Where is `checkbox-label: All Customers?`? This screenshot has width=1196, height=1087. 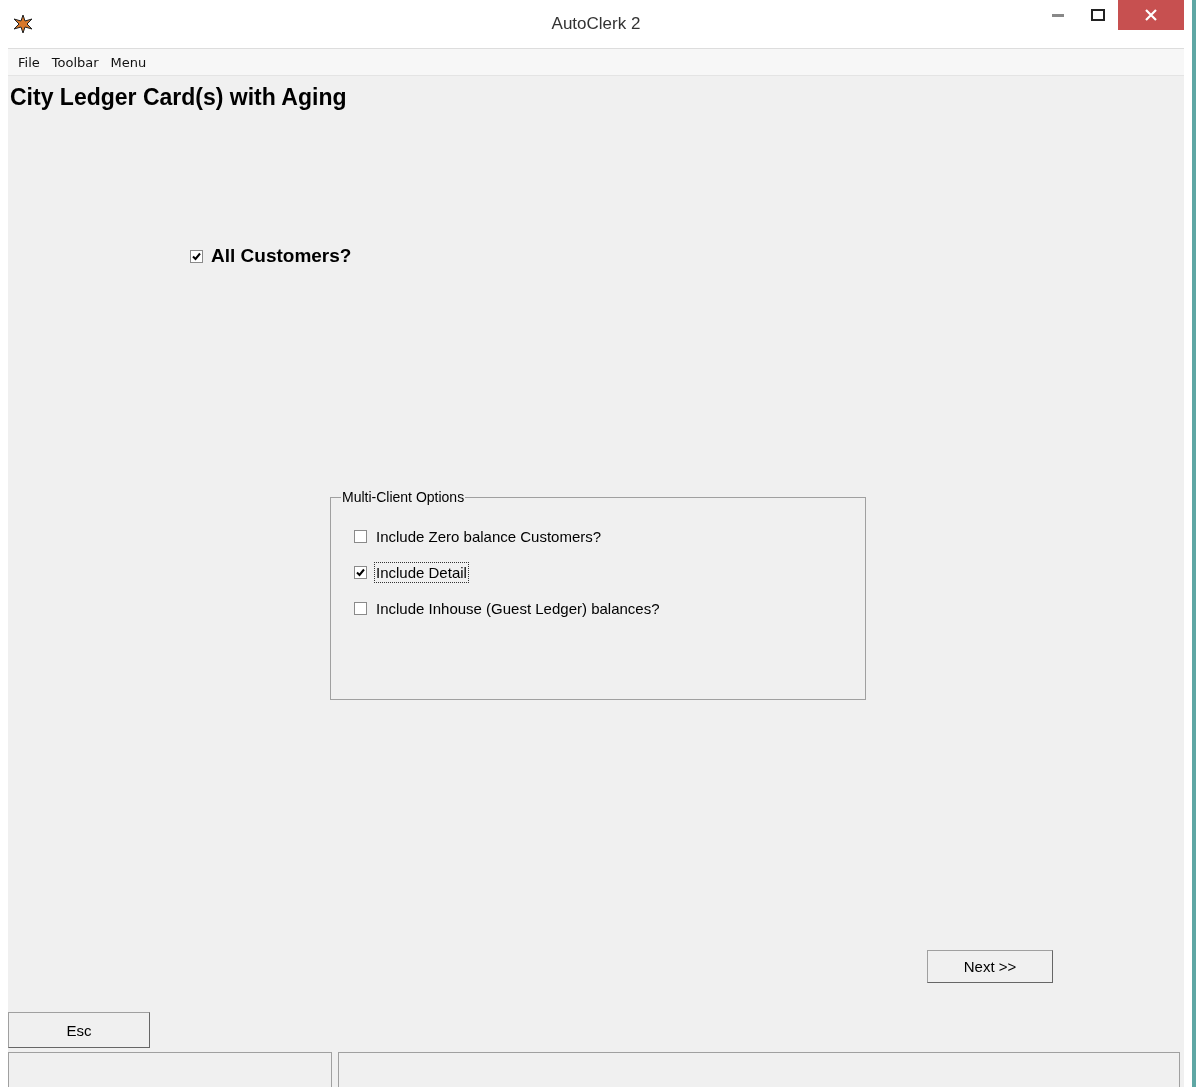 checkbox-label: All Customers? is located at coordinates (281, 256).